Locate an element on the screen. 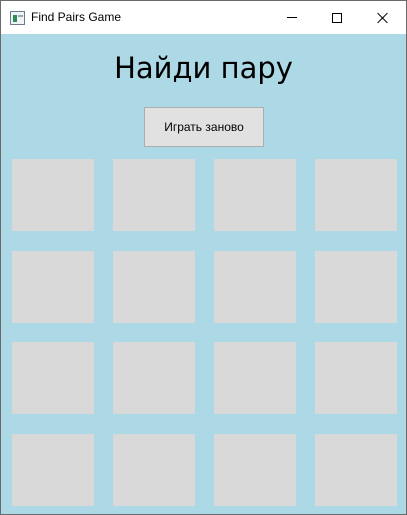 The width and height of the screenshot is (407, 515). minimize-icon is located at coordinates (292, 17).